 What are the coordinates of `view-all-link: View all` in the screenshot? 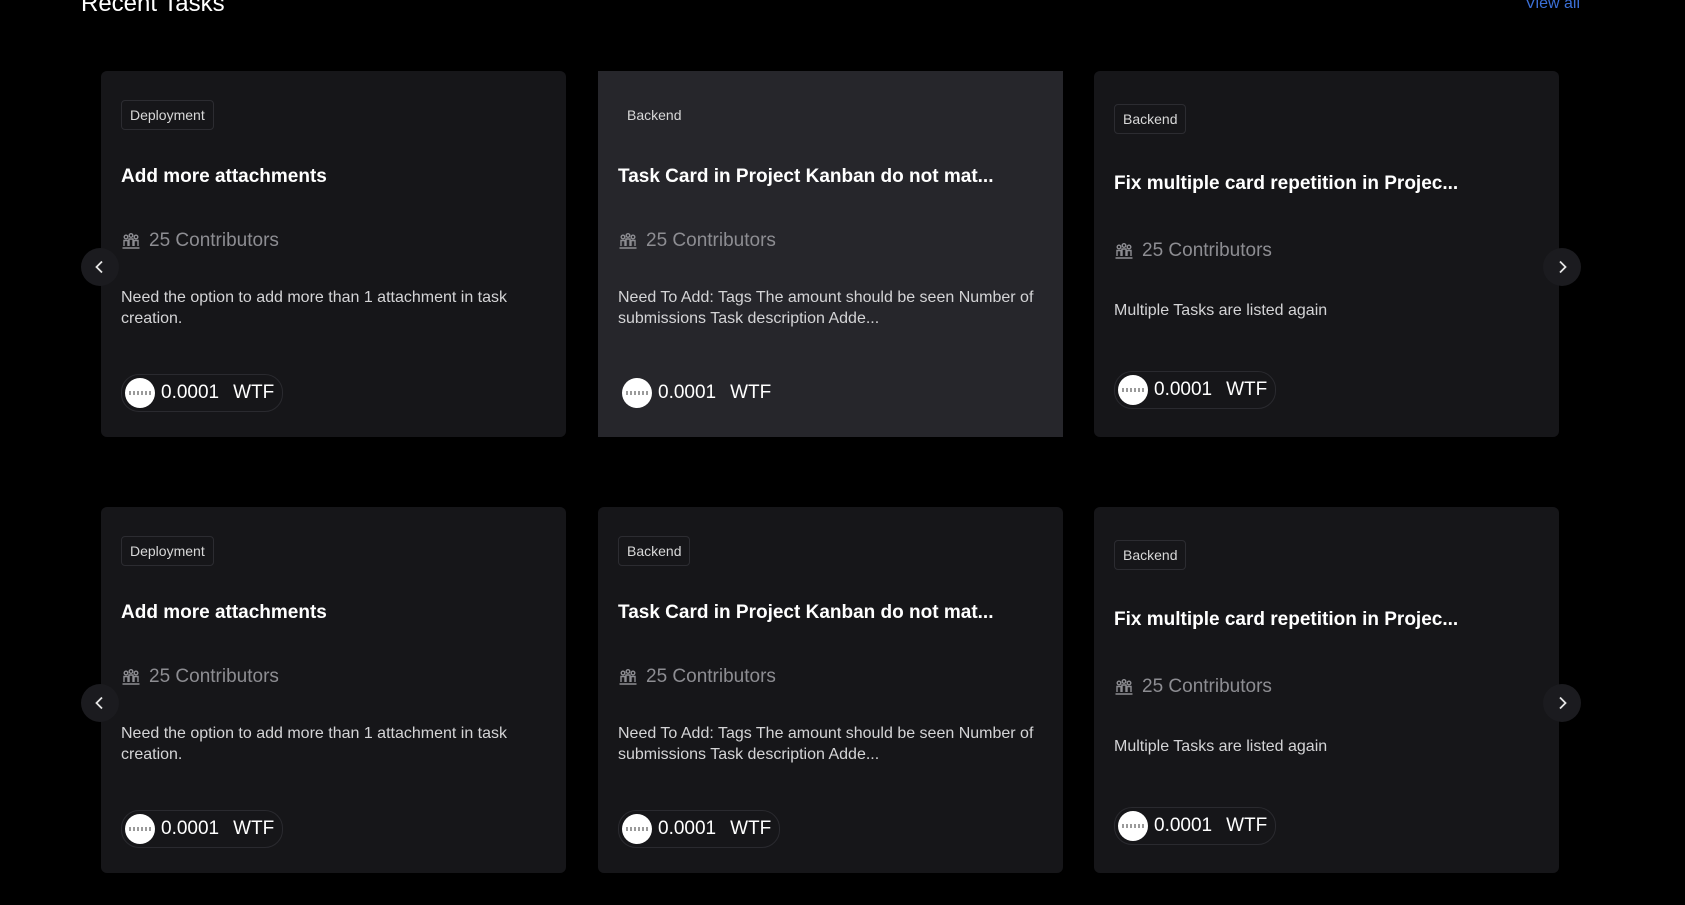 It's located at (1552, 9).